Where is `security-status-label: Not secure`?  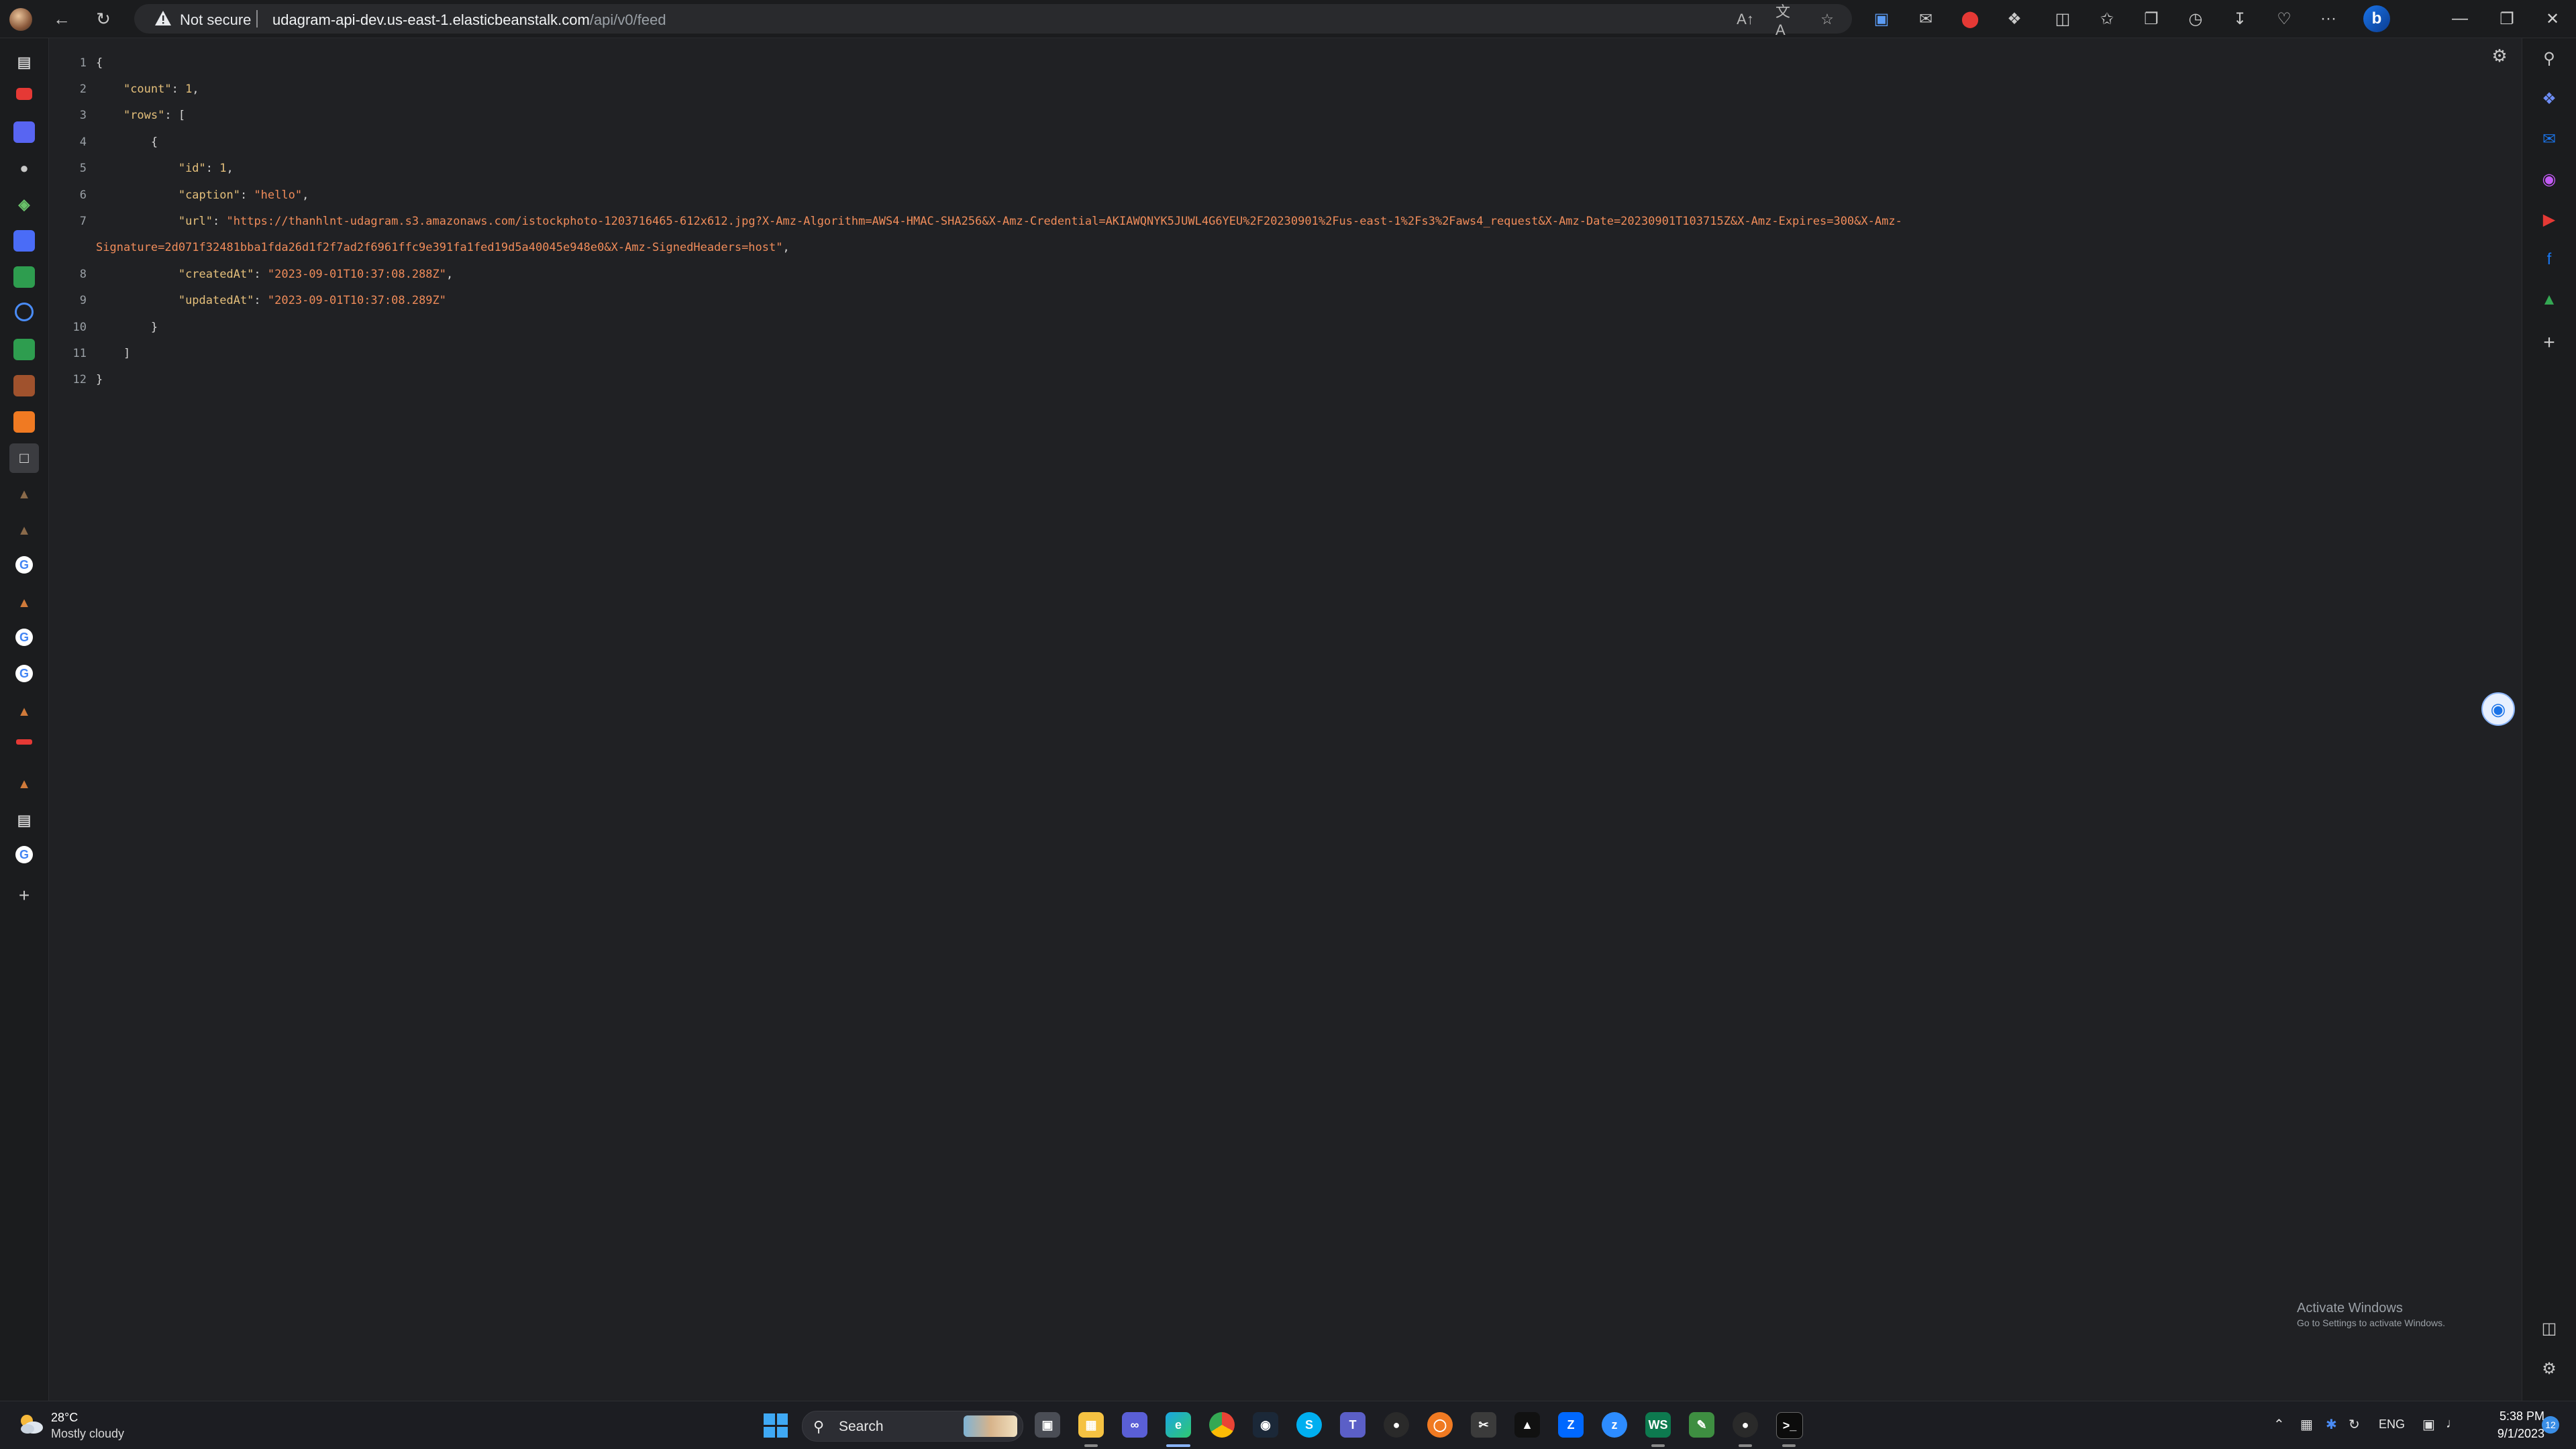 security-status-label: Not secure is located at coordinates (215, 20).